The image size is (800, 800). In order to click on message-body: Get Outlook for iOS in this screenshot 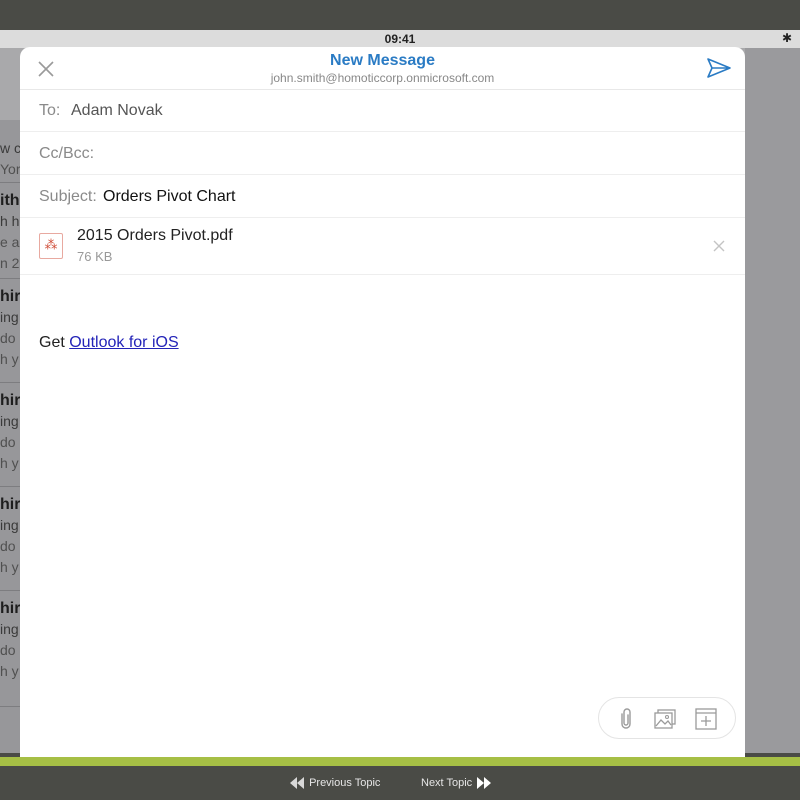, I will do `click(109, 343)`.